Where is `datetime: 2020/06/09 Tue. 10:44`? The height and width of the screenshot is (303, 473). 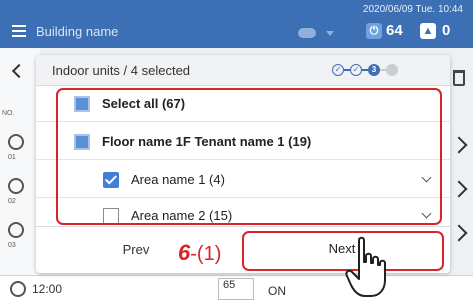 datetime: 2020/06/09 Tue. 10:44 is located at coordinates (412, 9).